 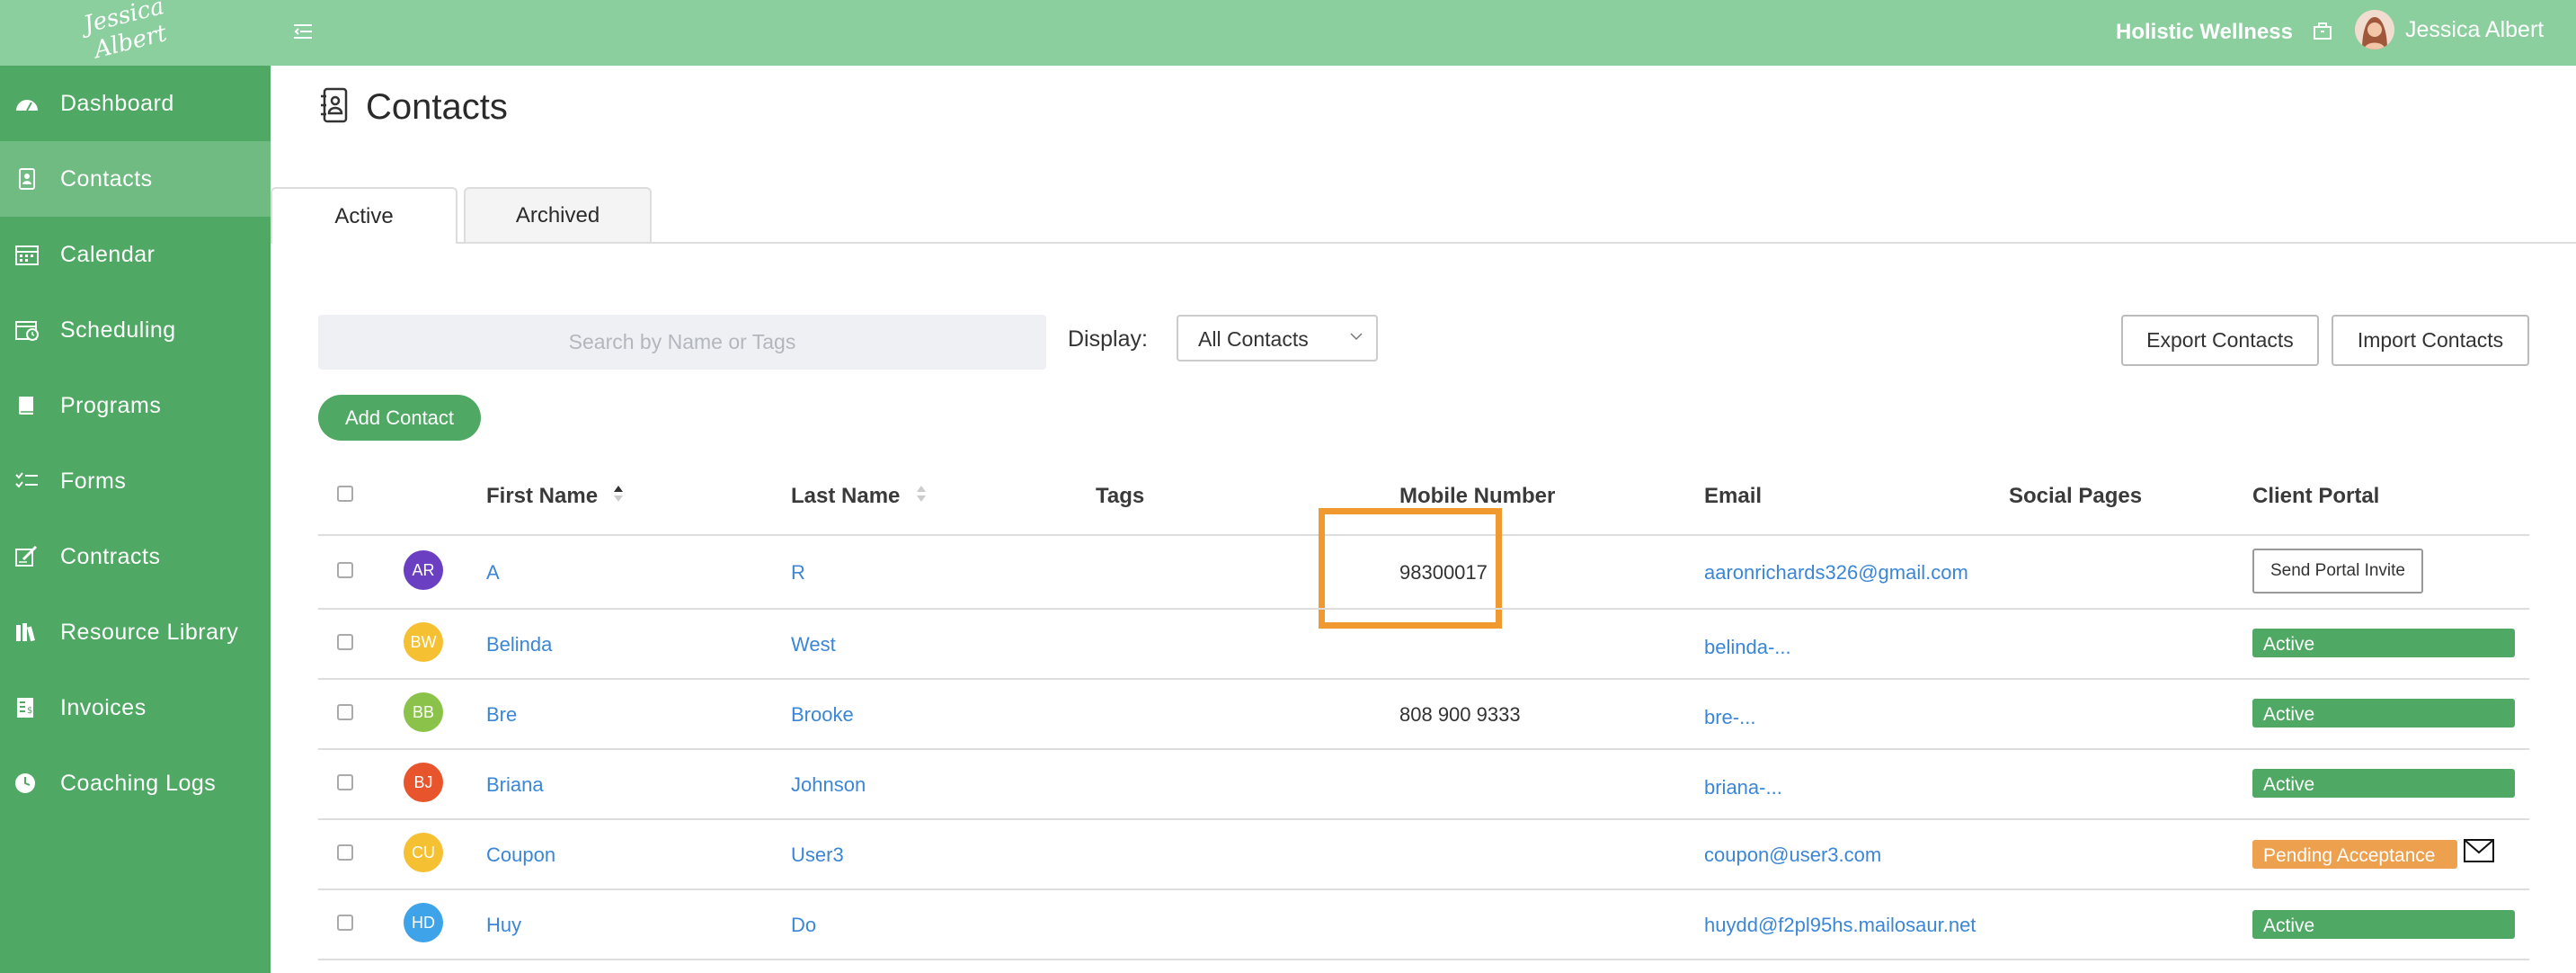 What do you see at coordinates (107, 254) in the screenshot?
I see `sidebar-item-label: Calendar` at bounding box center [107, 254].